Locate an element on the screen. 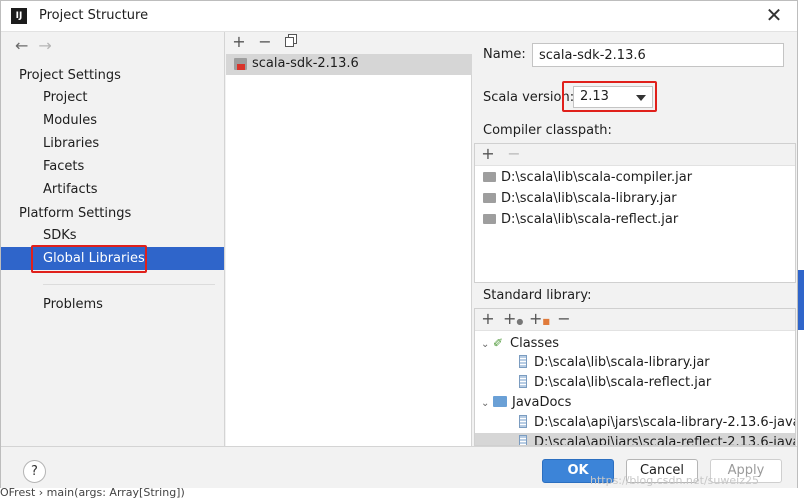 The height and width of the screenshot is (500, 804). list-toolbar: + − is located at coordinates (349, 43).